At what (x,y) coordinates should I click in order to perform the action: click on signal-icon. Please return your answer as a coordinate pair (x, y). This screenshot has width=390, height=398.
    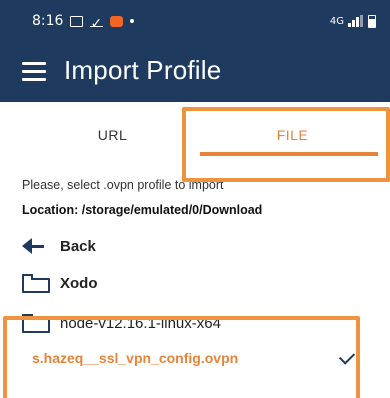
    Looking at the image, I should click on (356, 21).